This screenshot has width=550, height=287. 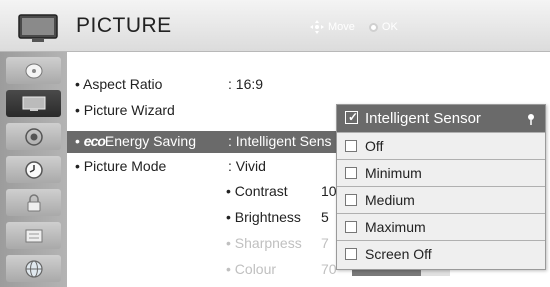 I want to click on sidebar-item-time, so click(x=33, y=169).